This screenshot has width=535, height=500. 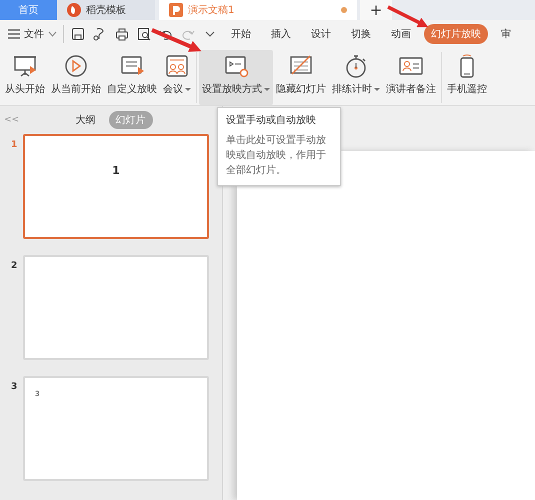 I want to click on play-circle-icon, so click(x=76, y=66).